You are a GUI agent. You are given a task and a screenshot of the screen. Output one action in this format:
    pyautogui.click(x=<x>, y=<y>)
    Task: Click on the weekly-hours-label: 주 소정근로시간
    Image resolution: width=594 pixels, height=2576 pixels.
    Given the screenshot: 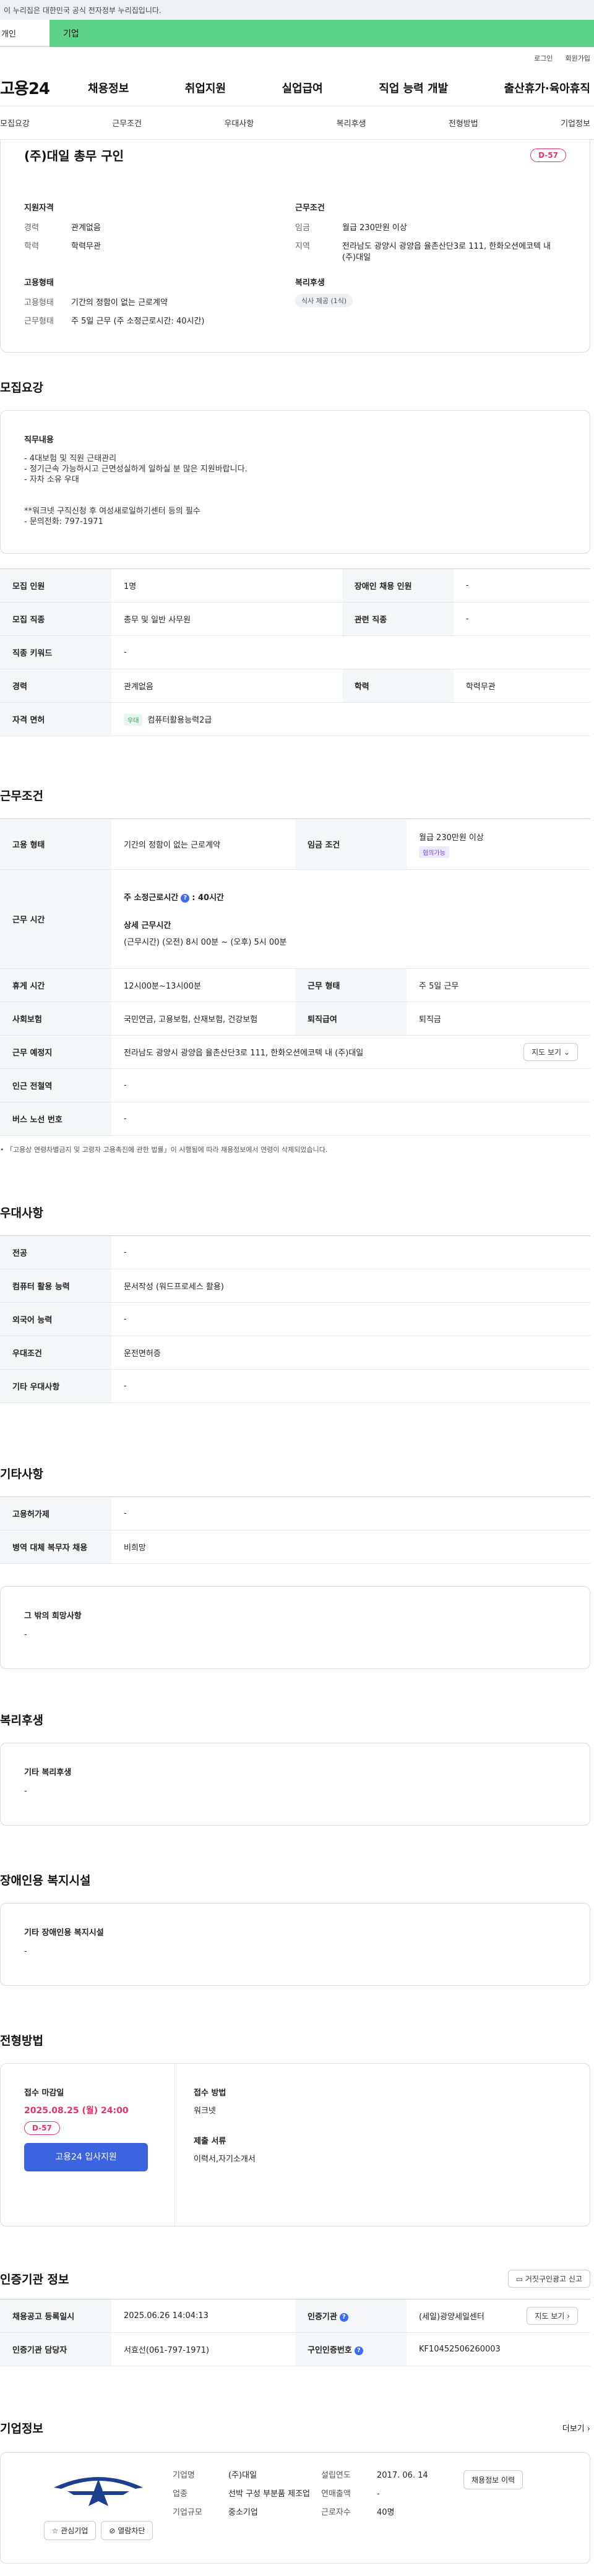 What is the action you would take?
    pyautogui.click(x=151, y=898)
    